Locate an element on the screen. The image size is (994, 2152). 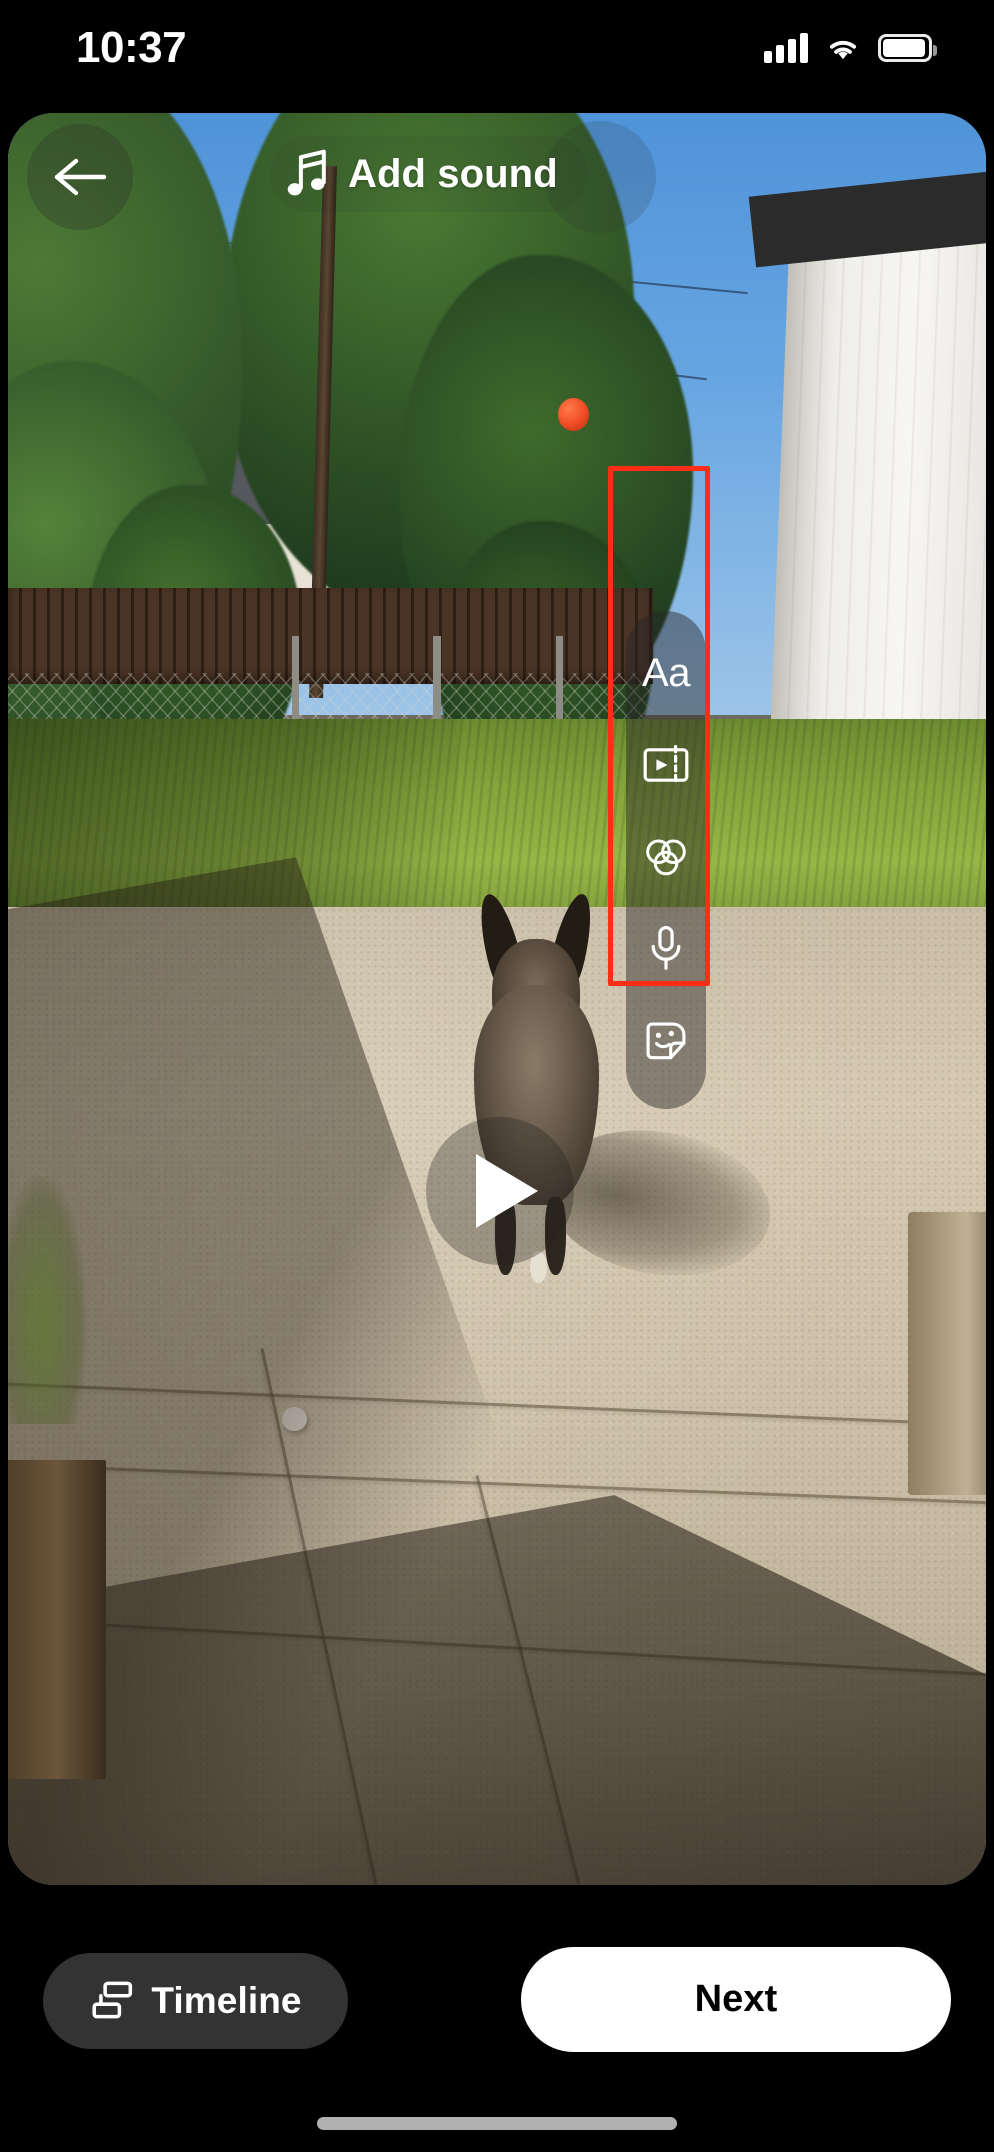
wifi-icon is located at coordinates (843, 50).